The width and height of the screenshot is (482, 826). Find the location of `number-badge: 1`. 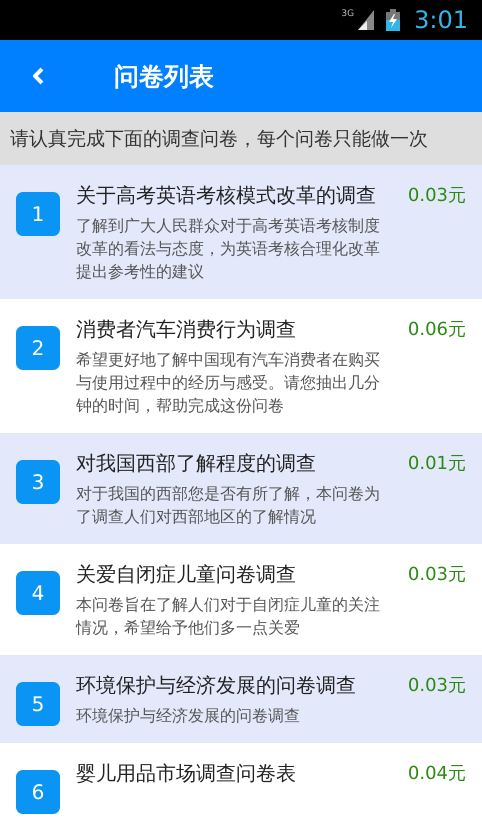

number-badge: 1 is located at coordinates (38, 214).